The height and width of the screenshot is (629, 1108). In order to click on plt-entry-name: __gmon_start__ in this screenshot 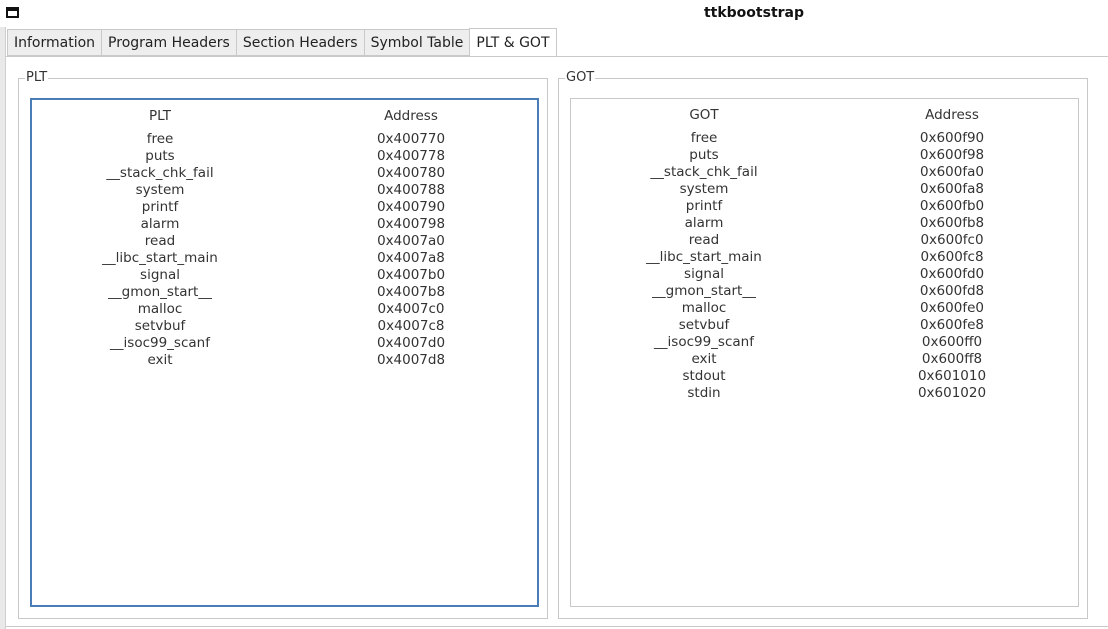, I will do `click(160, 292)`.